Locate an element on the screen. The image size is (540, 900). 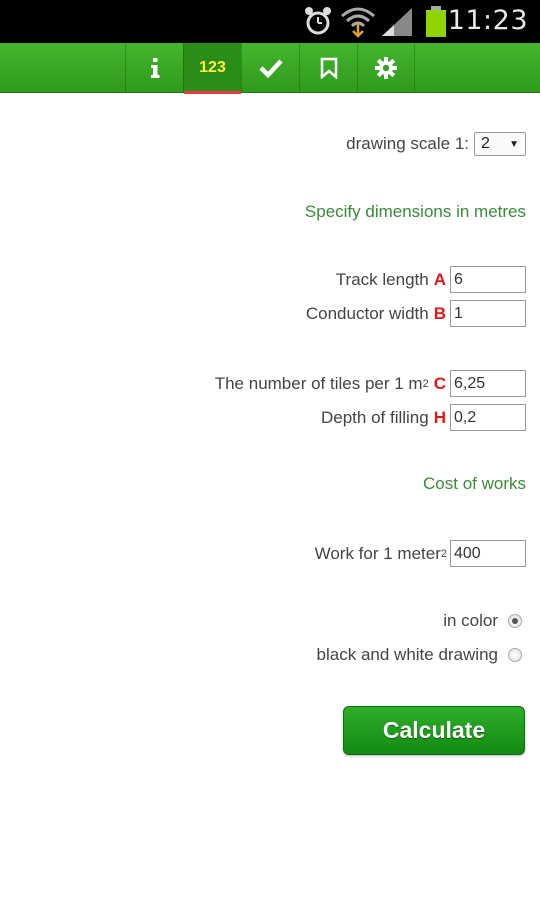
tiles-letter: C is located at coordinates (439, 383).